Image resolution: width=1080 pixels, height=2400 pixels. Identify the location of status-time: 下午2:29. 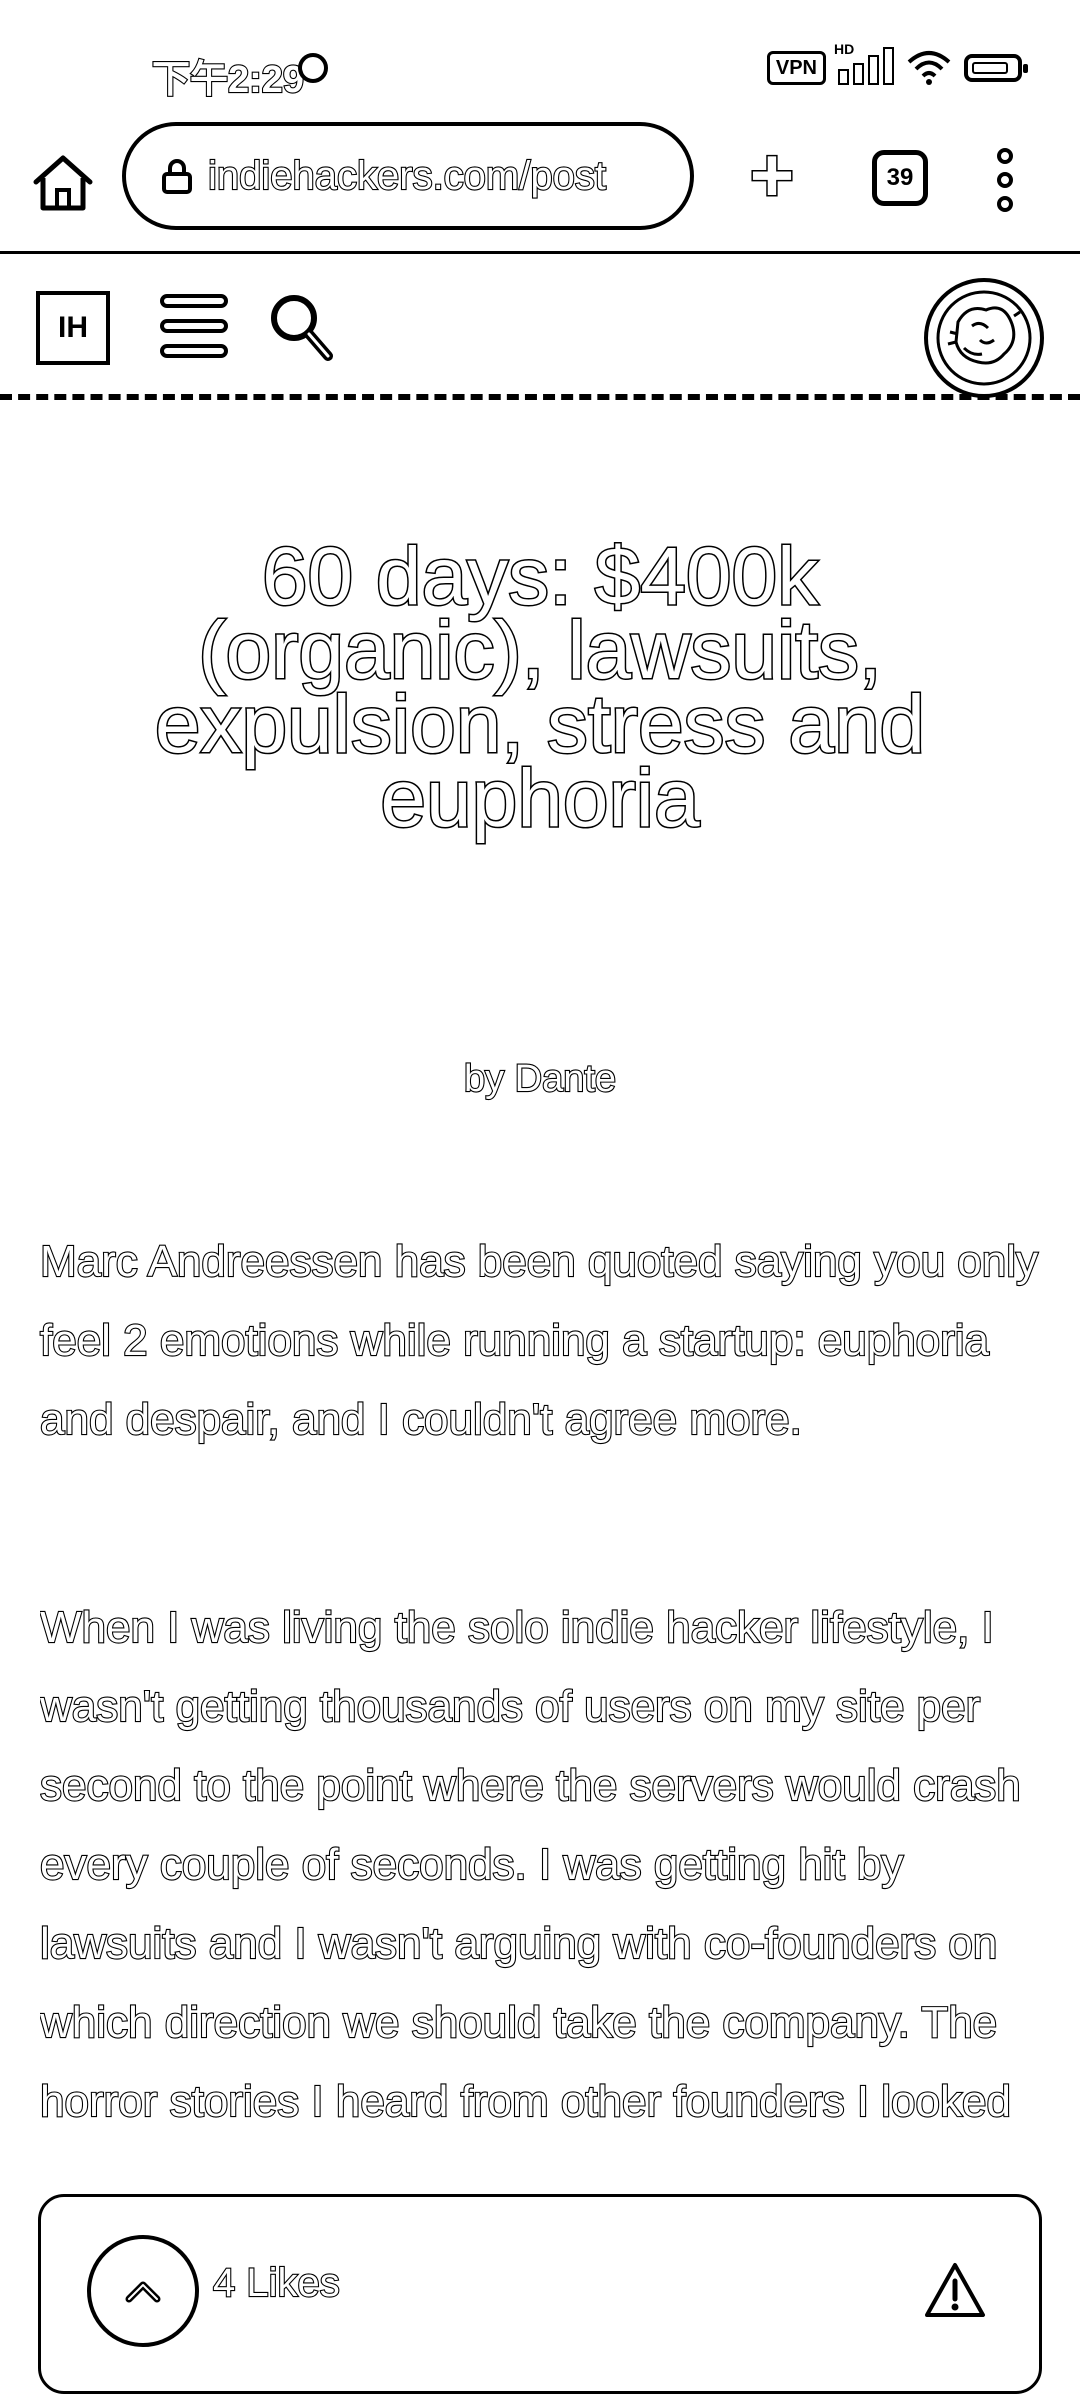
(228, 80).